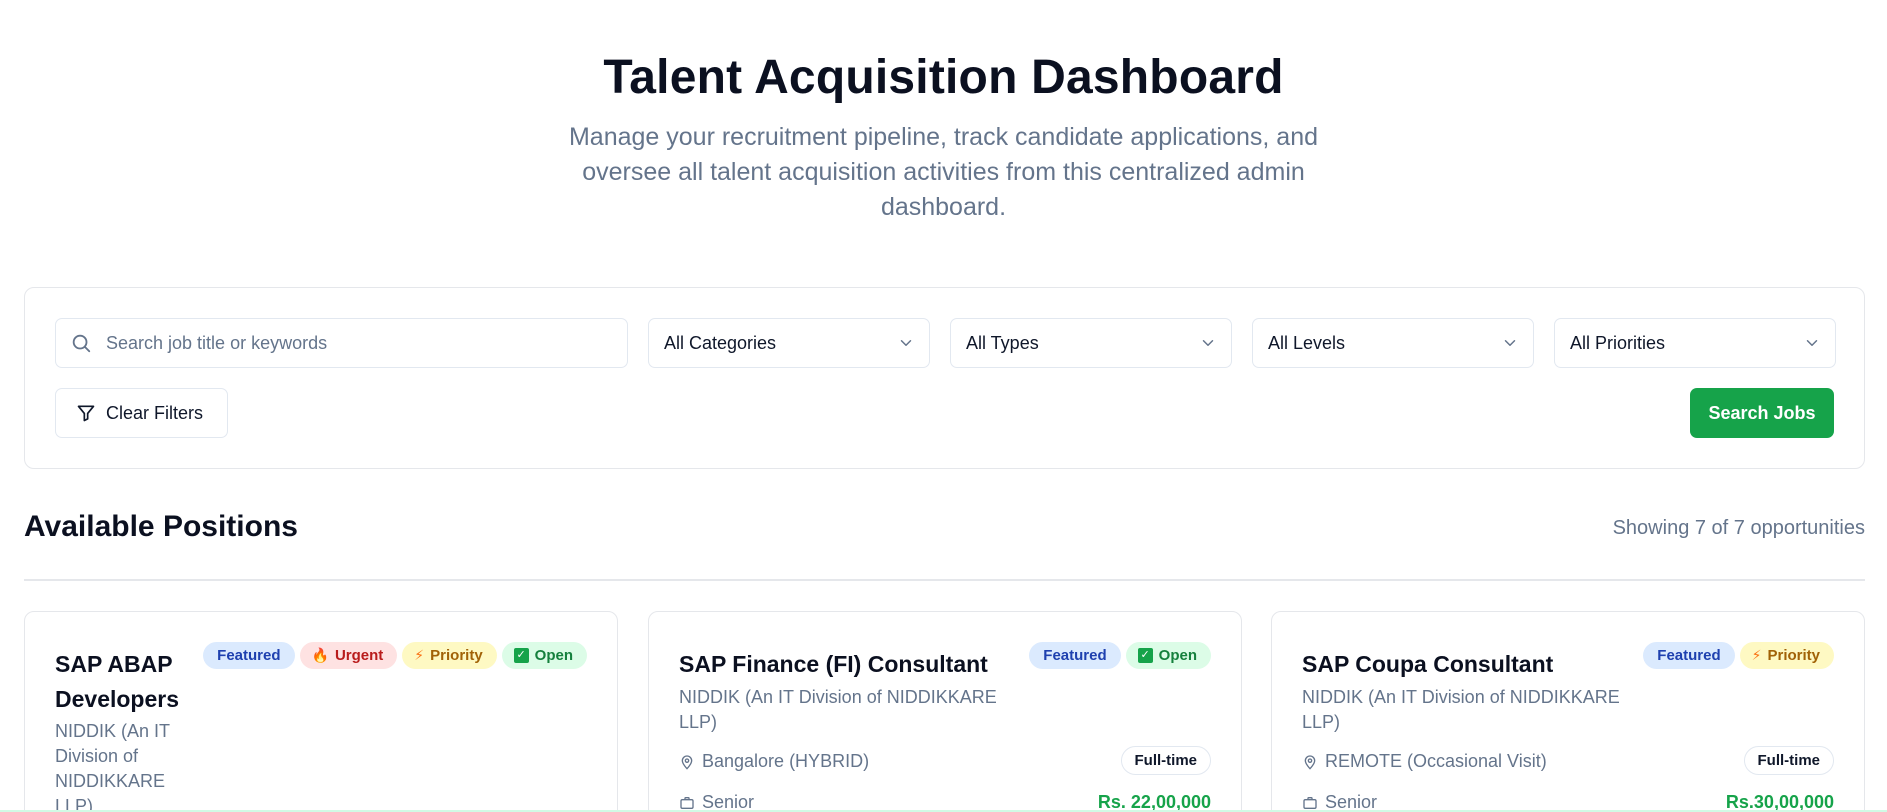 This screenshot has width=1887, height=812. I want to click on job-badges: Featured 🔥 Urgent ⚡ Priority ✓ Open, so click(395, 655).